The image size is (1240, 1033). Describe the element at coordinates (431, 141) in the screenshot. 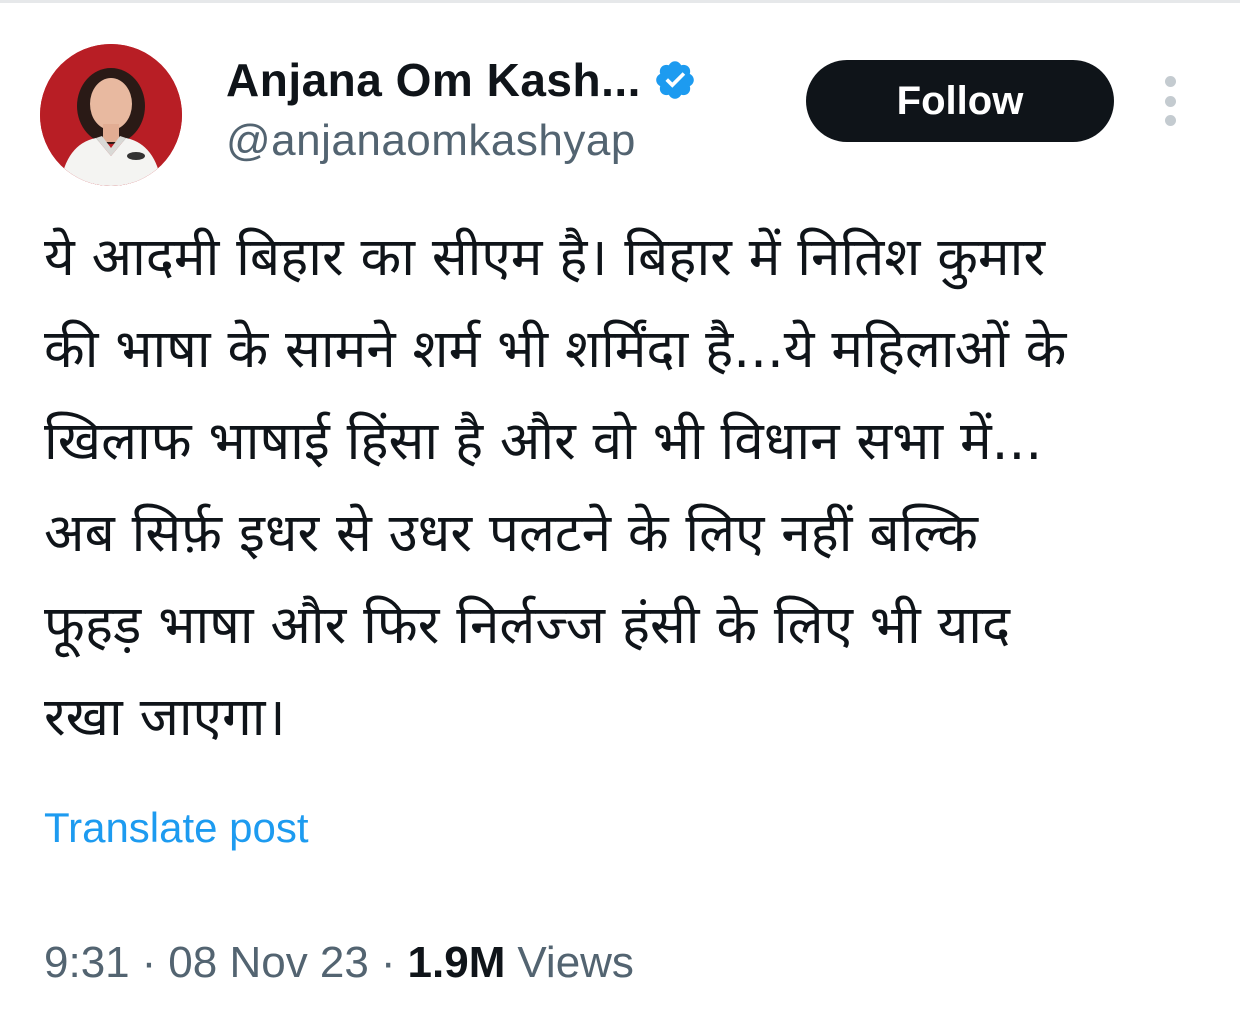

I see `author-handle: @anjanaomkashyap` at that location.